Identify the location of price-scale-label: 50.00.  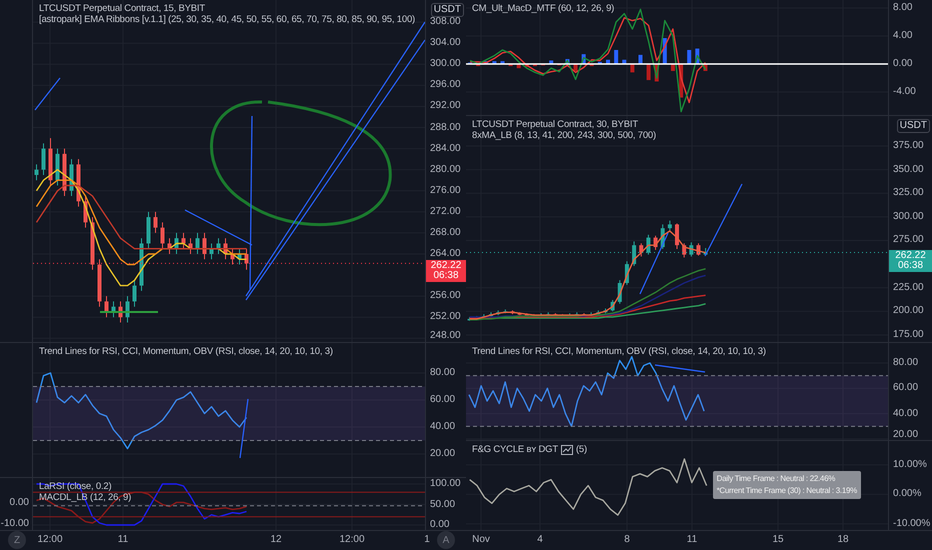
(443, 504).